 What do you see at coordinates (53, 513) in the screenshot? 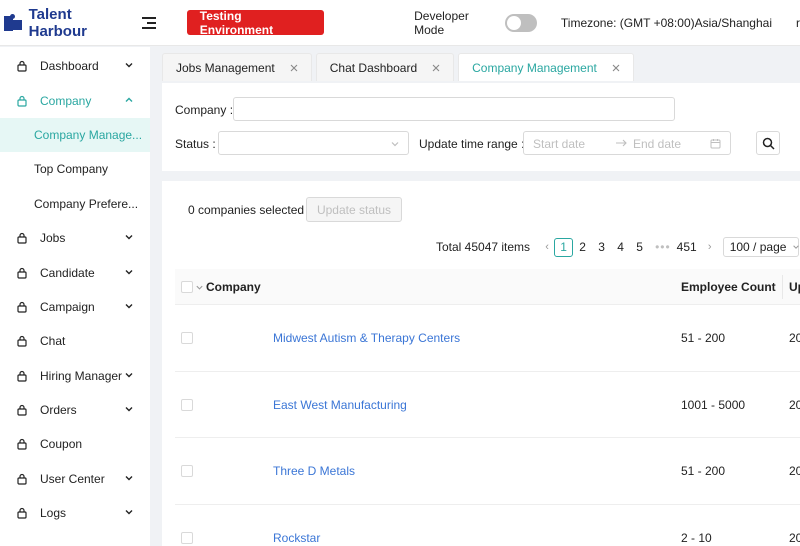
I see `sidebar-item-label: Logs` at bounding box center [53, 513].